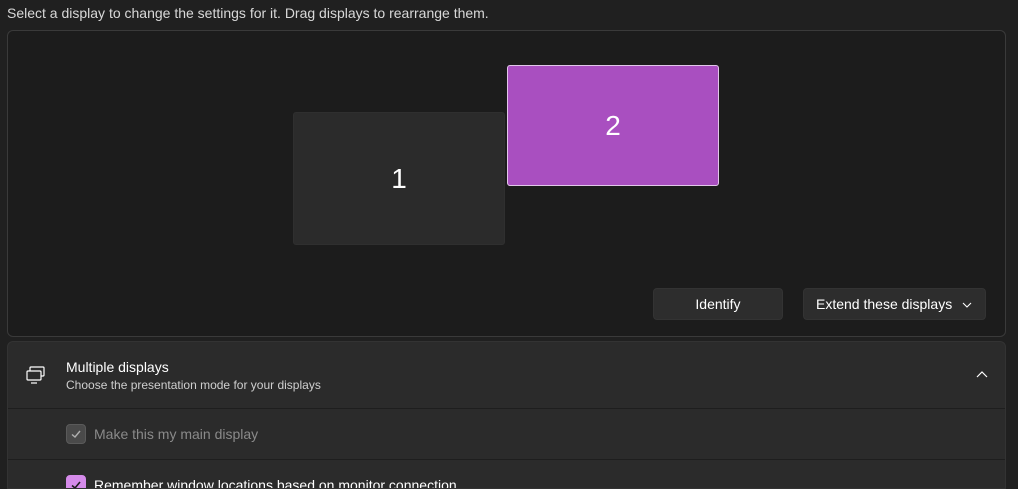  I want to click on display-1-number: 1, so click(399, 178).